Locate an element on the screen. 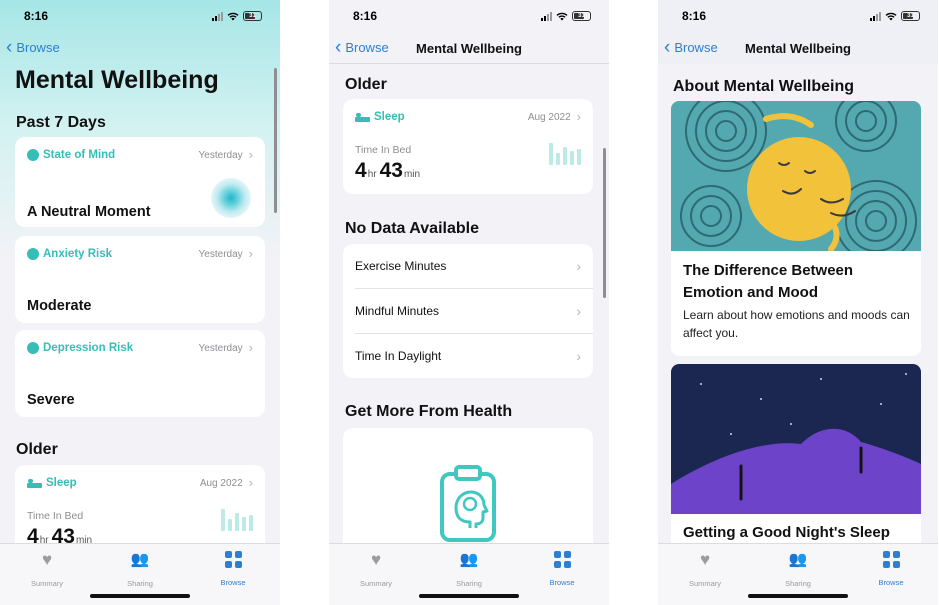 Image resolution: width=939 pixels, height=605 pixels. list-item-time-in-daylight: Time In Daylight › is located at coordinates (468, 356).